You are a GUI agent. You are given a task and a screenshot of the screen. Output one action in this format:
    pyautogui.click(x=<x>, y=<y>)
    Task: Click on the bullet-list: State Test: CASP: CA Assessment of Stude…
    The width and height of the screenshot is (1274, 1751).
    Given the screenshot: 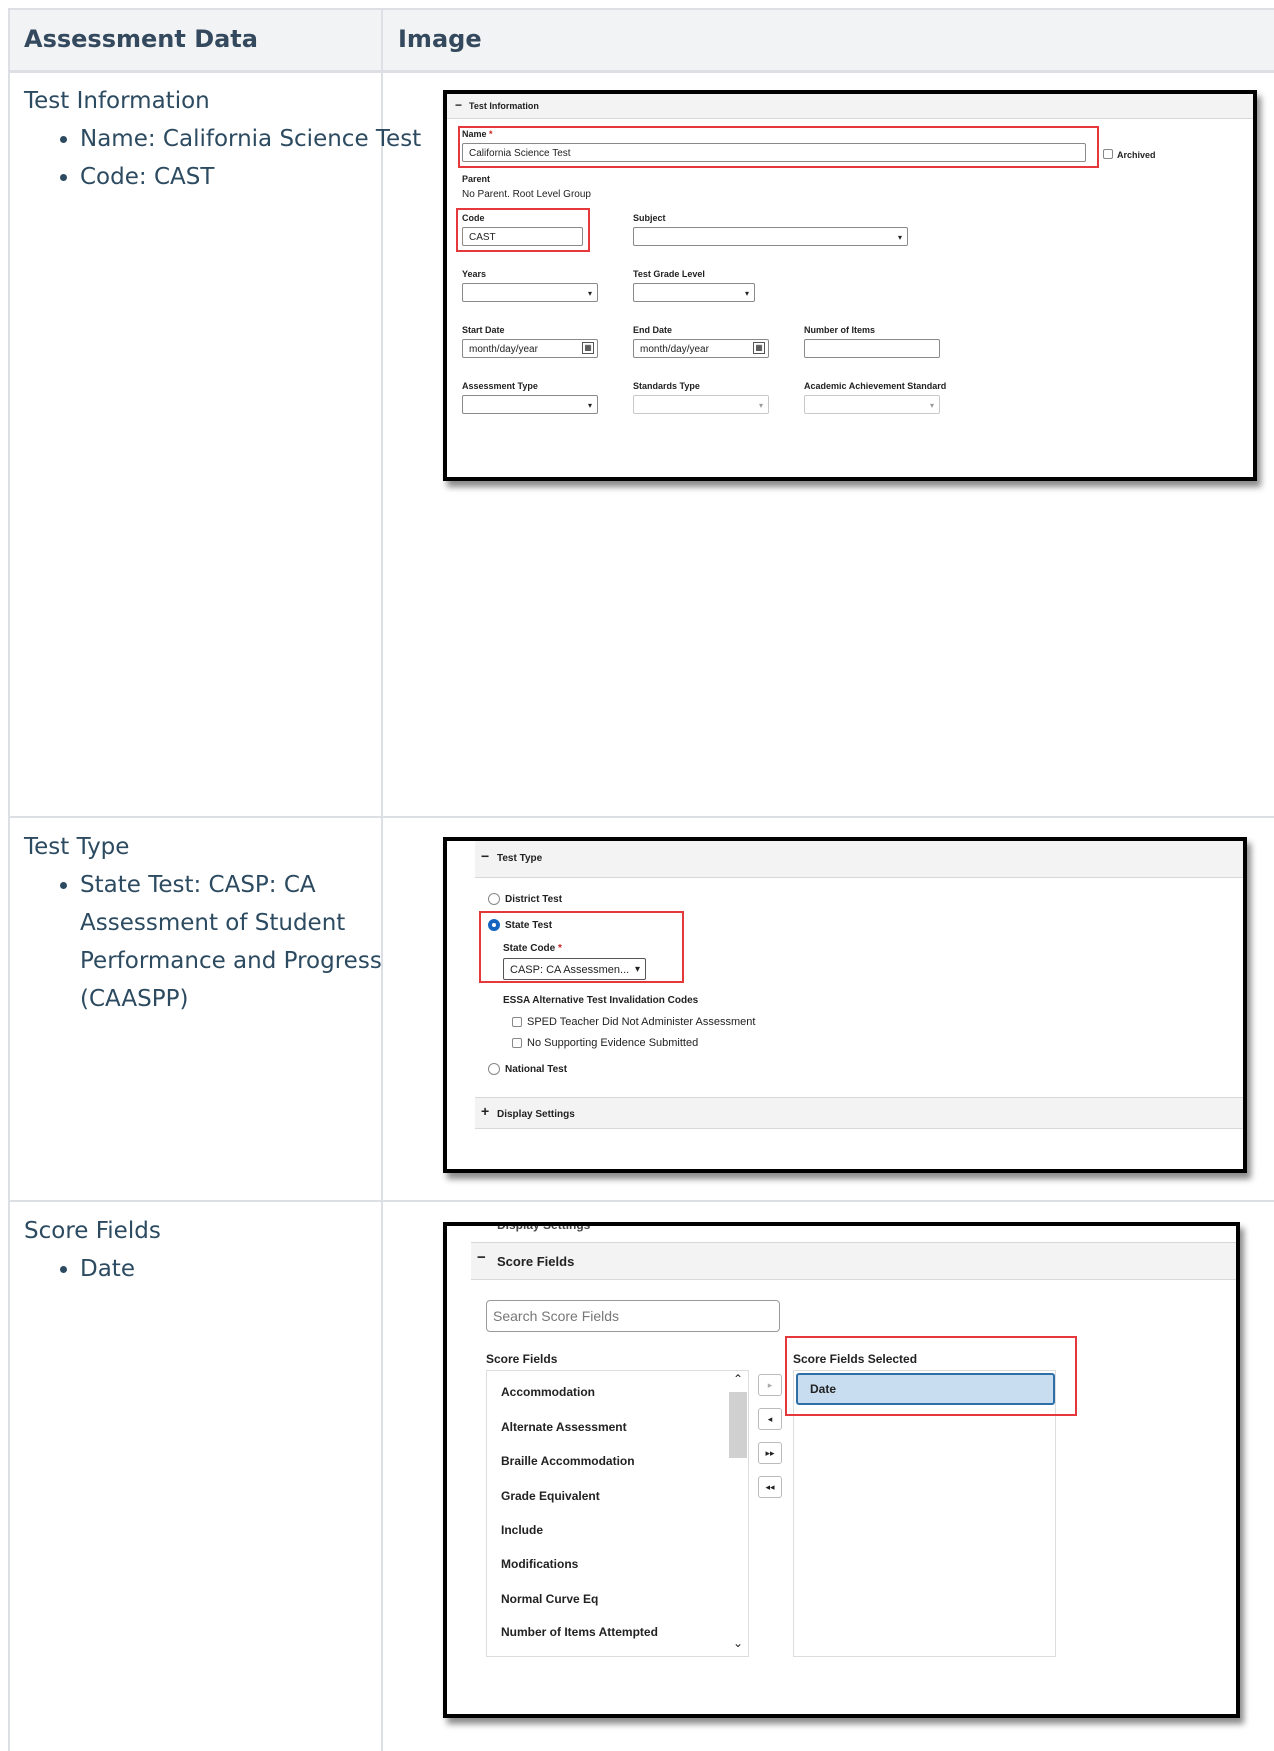 What is the action you would take?
    pyautogui.click(x=224, y=942)
    